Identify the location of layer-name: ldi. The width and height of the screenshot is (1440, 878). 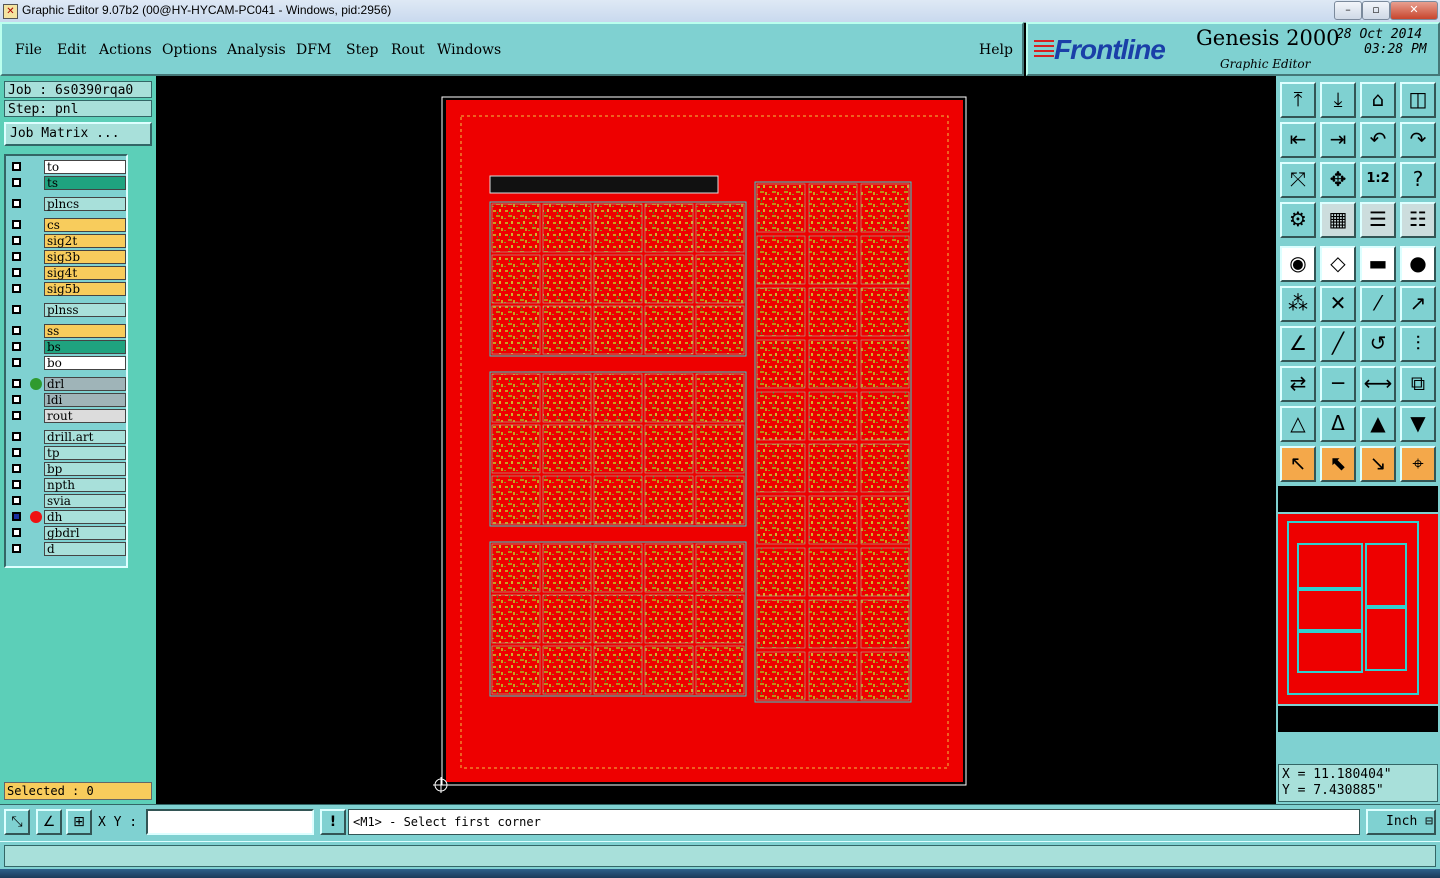
(85, 400).